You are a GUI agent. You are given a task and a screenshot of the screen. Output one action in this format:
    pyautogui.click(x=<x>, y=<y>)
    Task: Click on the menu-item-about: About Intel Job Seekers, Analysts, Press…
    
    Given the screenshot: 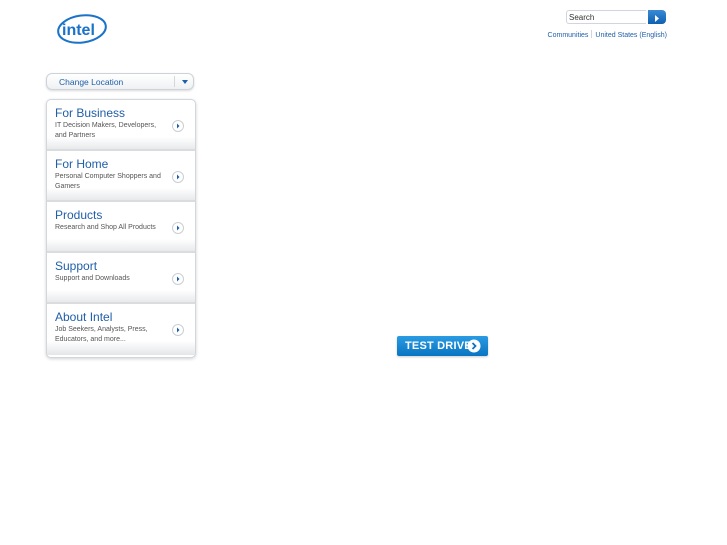 What is the action you would take?
    pyautogui.click(x=121, y=329)
    